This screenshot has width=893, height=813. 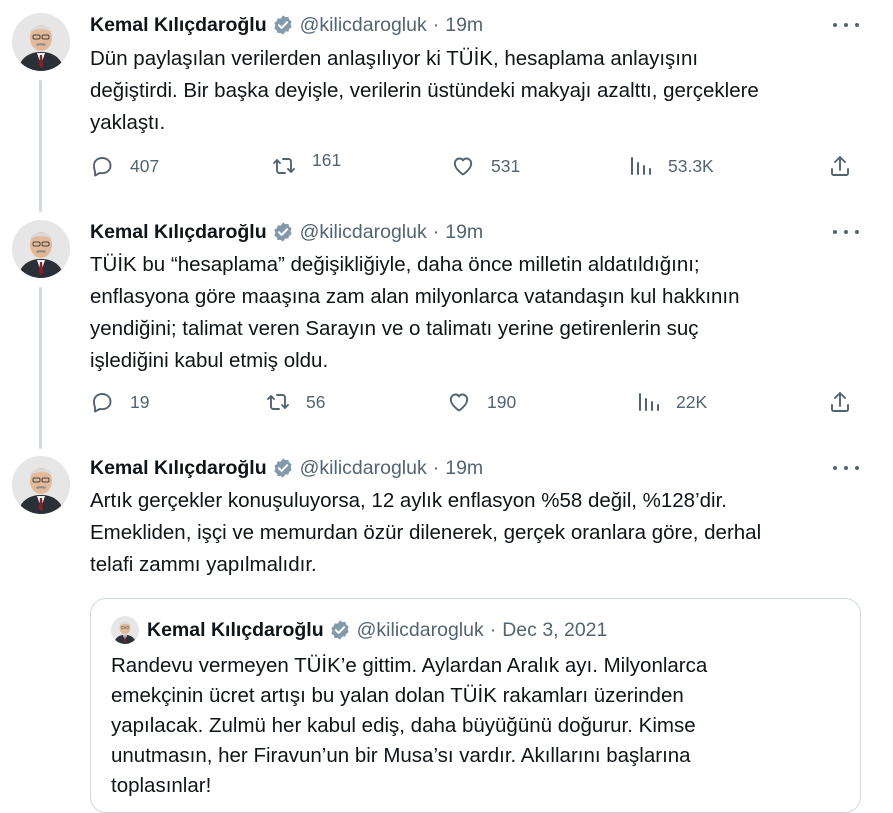 I want to click on tweet-date: Dec 3, 2021, so click(x=555, y=629).